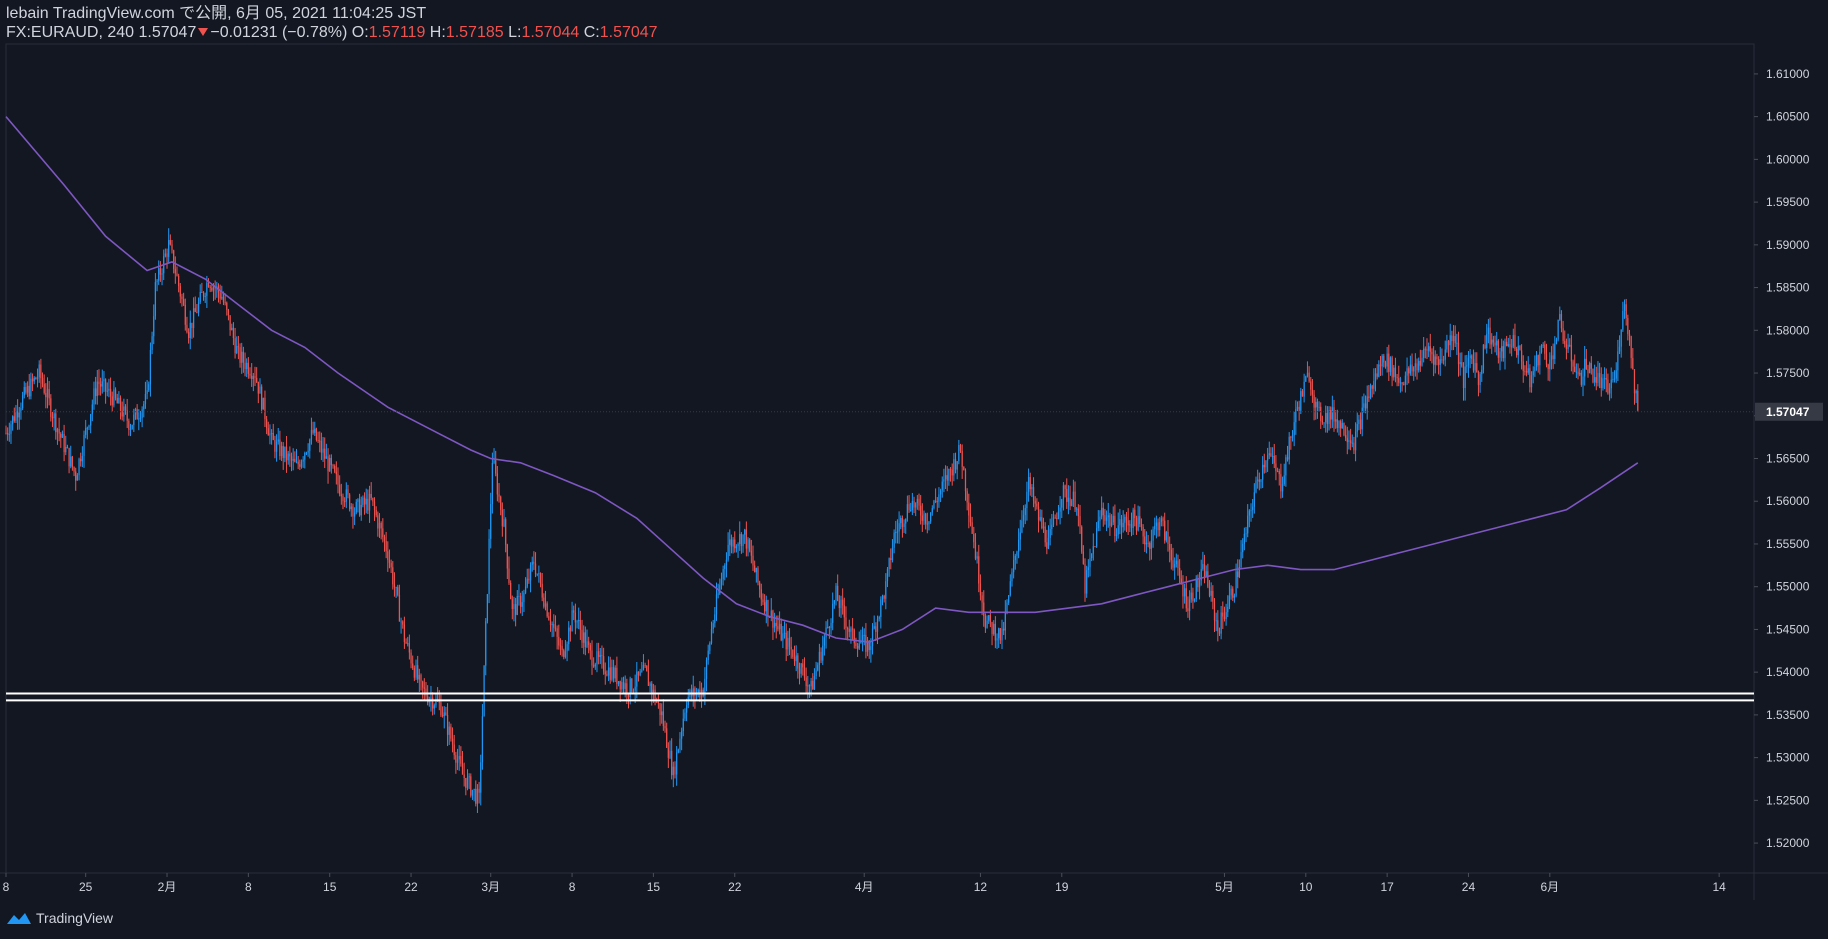 The width and height of the screenshot is (1828, 939). I want to click on price-tick-label: 1.56500, so click(1788, 459).